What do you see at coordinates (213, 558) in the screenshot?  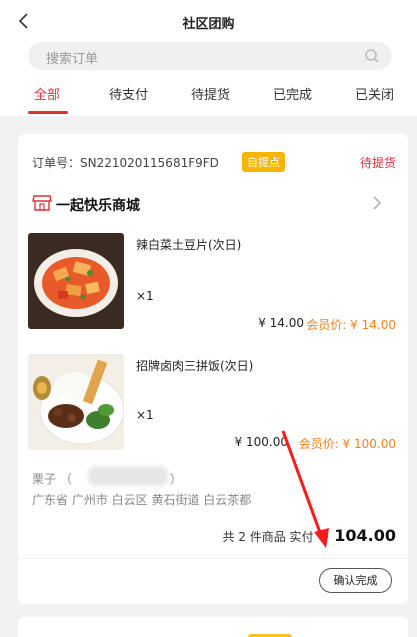 I see `divider` at bounding box center [213, 558].